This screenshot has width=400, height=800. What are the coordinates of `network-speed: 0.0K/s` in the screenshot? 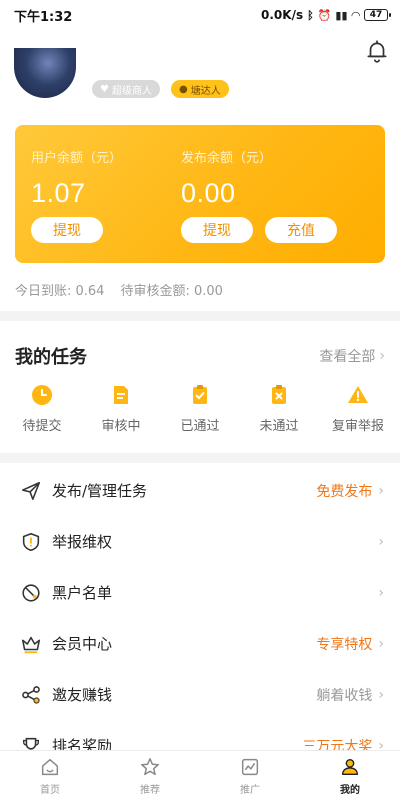 It's located at (282, 15).